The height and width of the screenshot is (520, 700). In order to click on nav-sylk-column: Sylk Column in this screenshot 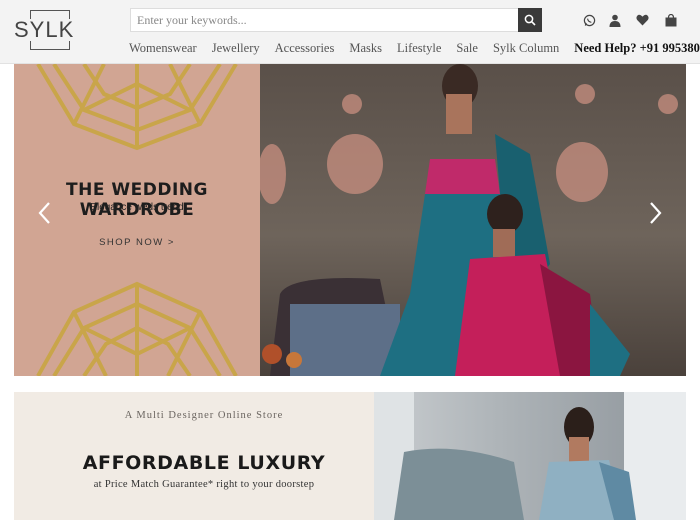, I will do `click(526, 48)`.